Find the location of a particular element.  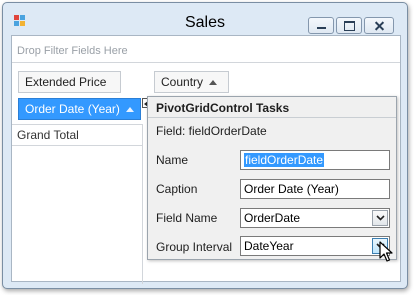

group-interval-label: Group Interval is located at coordinates (194, 247).